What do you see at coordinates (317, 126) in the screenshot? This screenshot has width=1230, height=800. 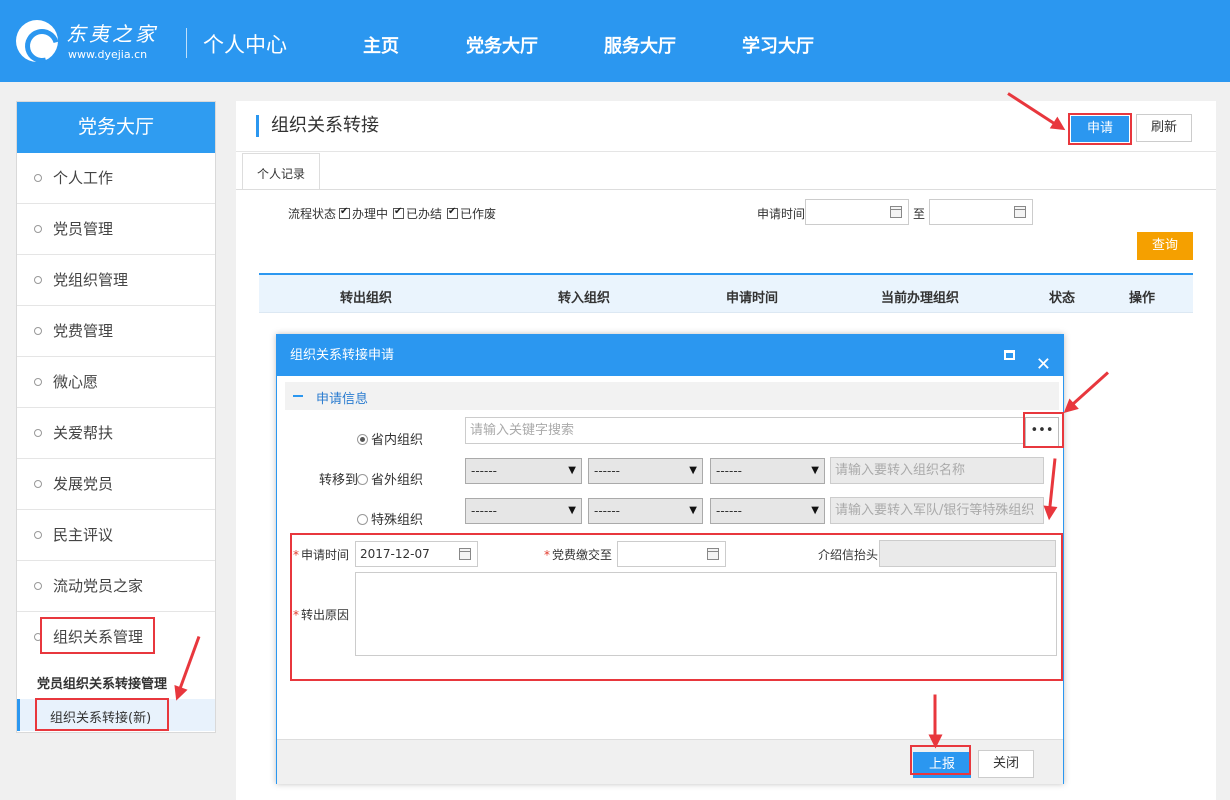 I see `page-title: 组织关系转接` at bounding box center [317, 126].